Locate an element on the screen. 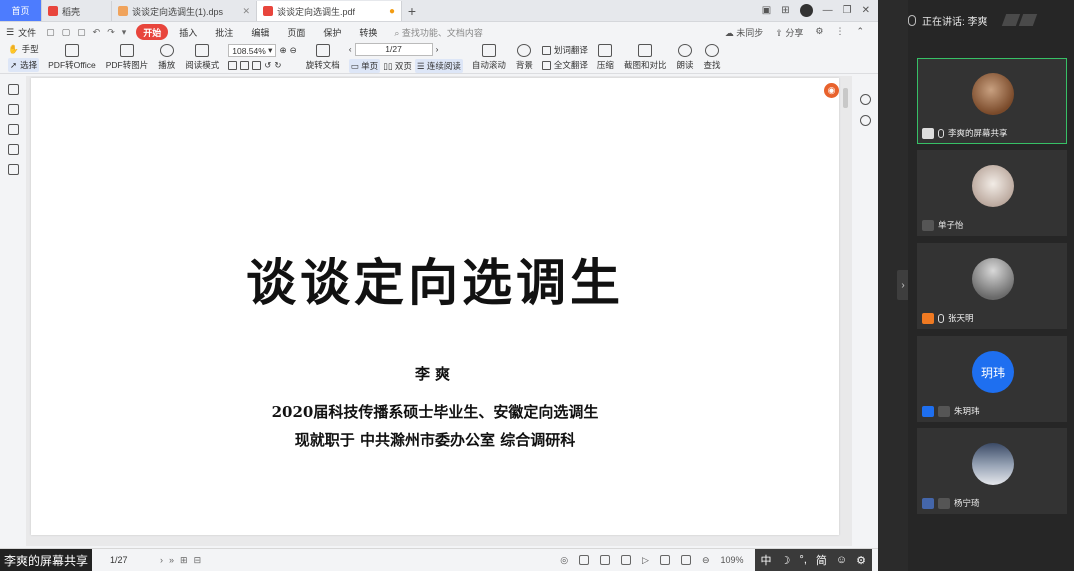 Image resolution: width=1074 pixels, height=571 pixels. signature-icon is located at coordinates (13, 169).